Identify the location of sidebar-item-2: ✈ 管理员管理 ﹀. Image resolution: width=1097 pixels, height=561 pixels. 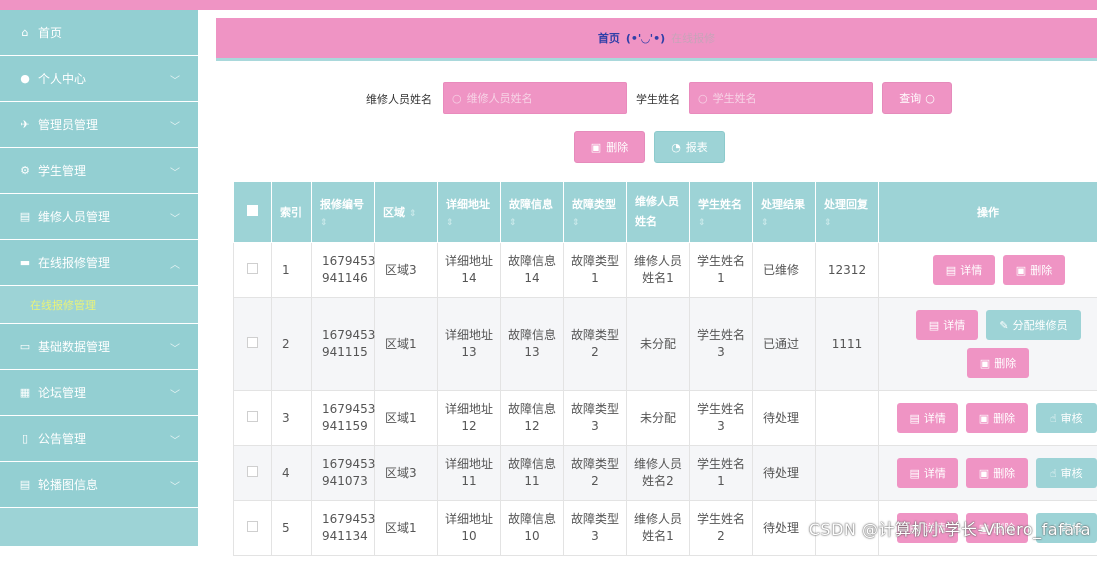
(99, 125).